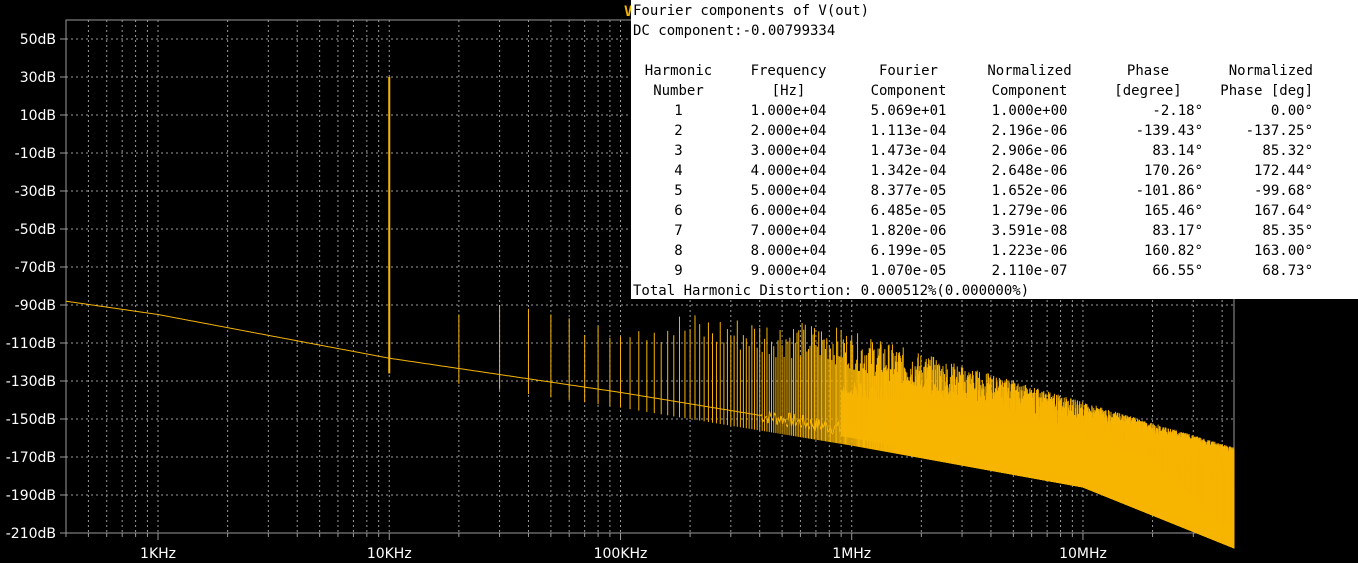  What do you see at coordinates (1029, 191) in the screenshot?
I see `table-cell: 1.652e-06` at bounding box center [1029, 191].